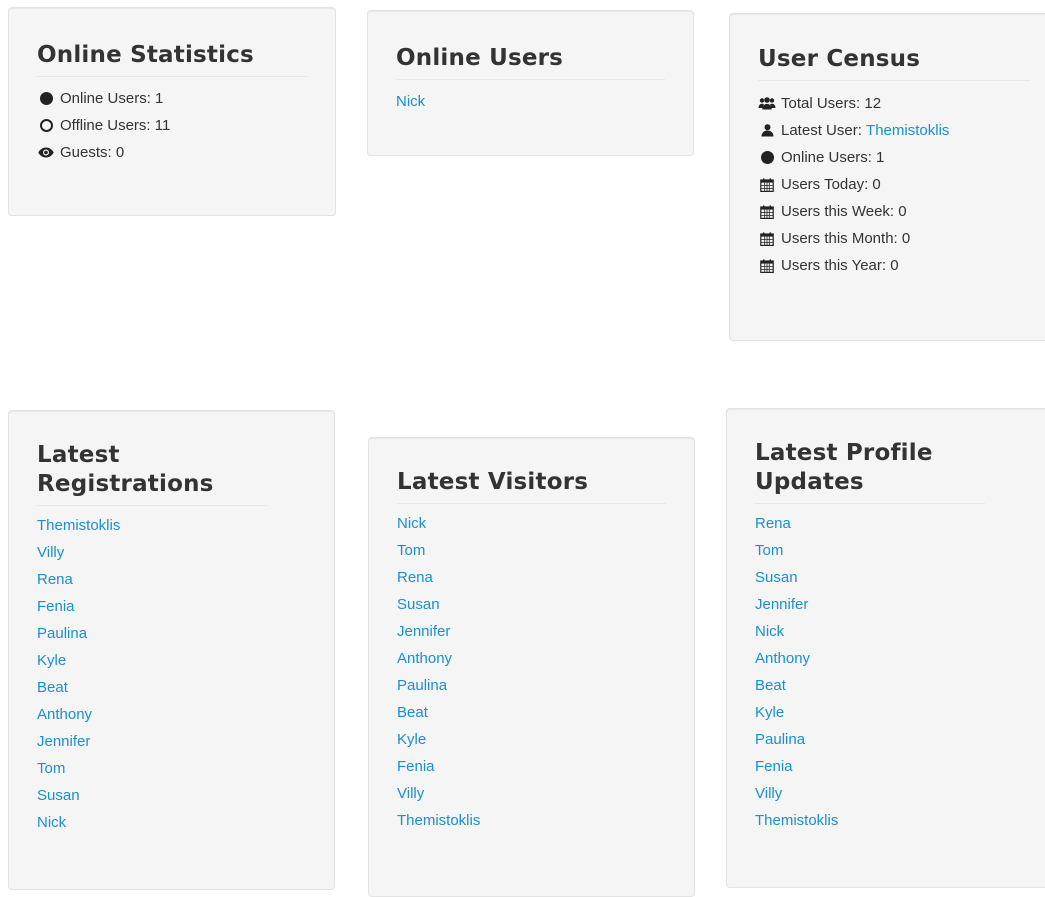  What do you see at coordinates (172, 59) in the screenshot?
I see `online-statistics-title: Online Statistics` at bounding box center [172, 59].